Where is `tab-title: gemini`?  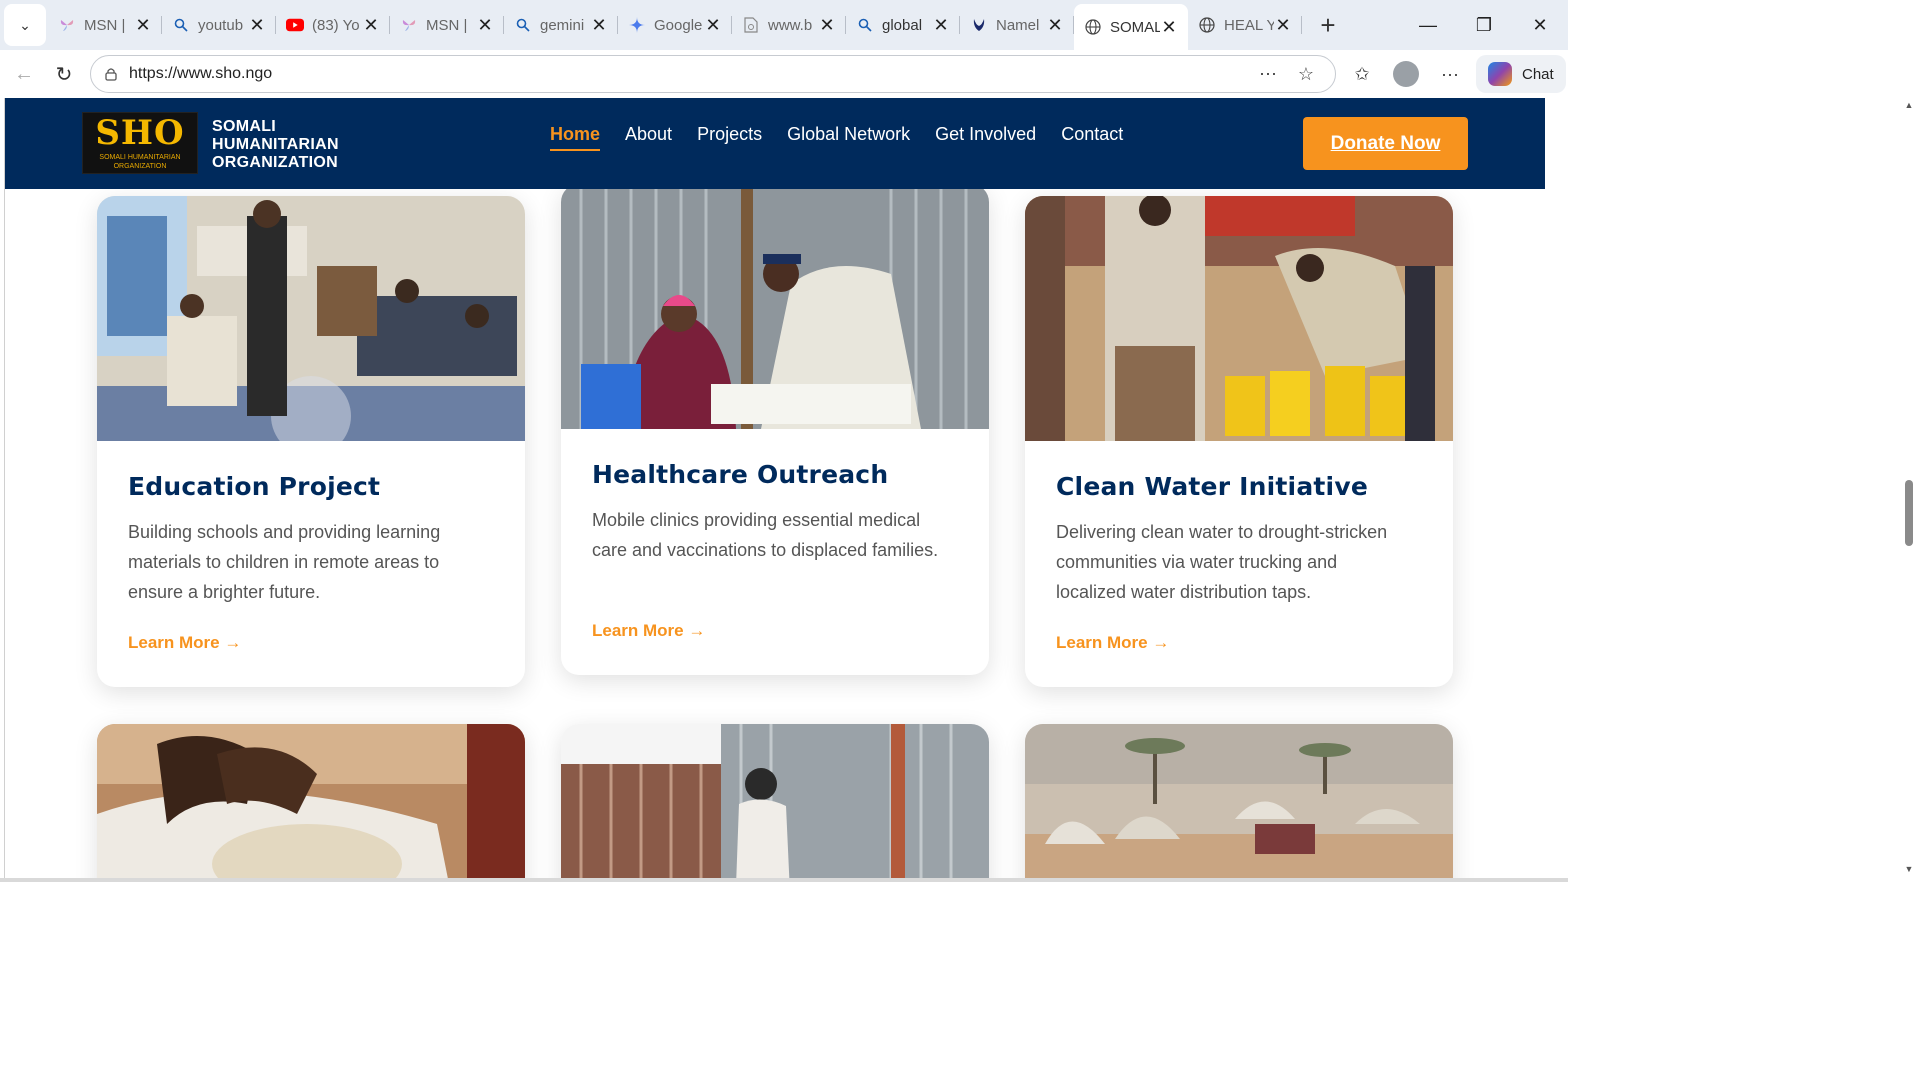 tab-title: gemini is located at coordinates (562, 25).